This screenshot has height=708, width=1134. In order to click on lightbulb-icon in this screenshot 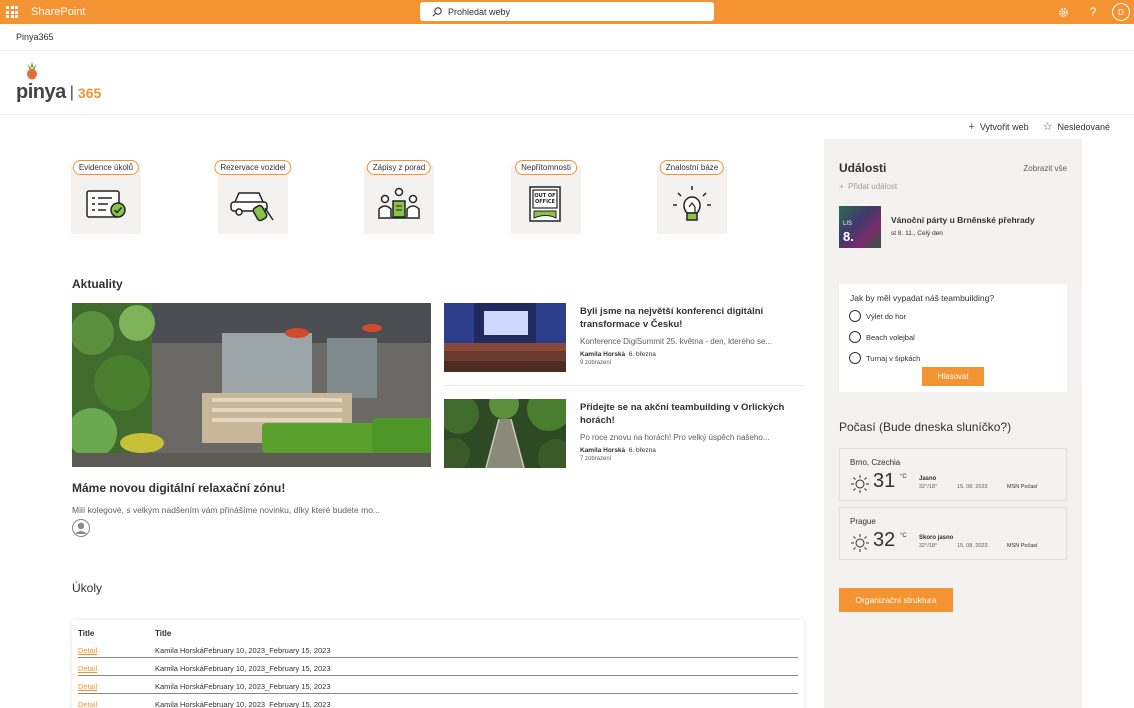, I will do `click(692, 203)`.